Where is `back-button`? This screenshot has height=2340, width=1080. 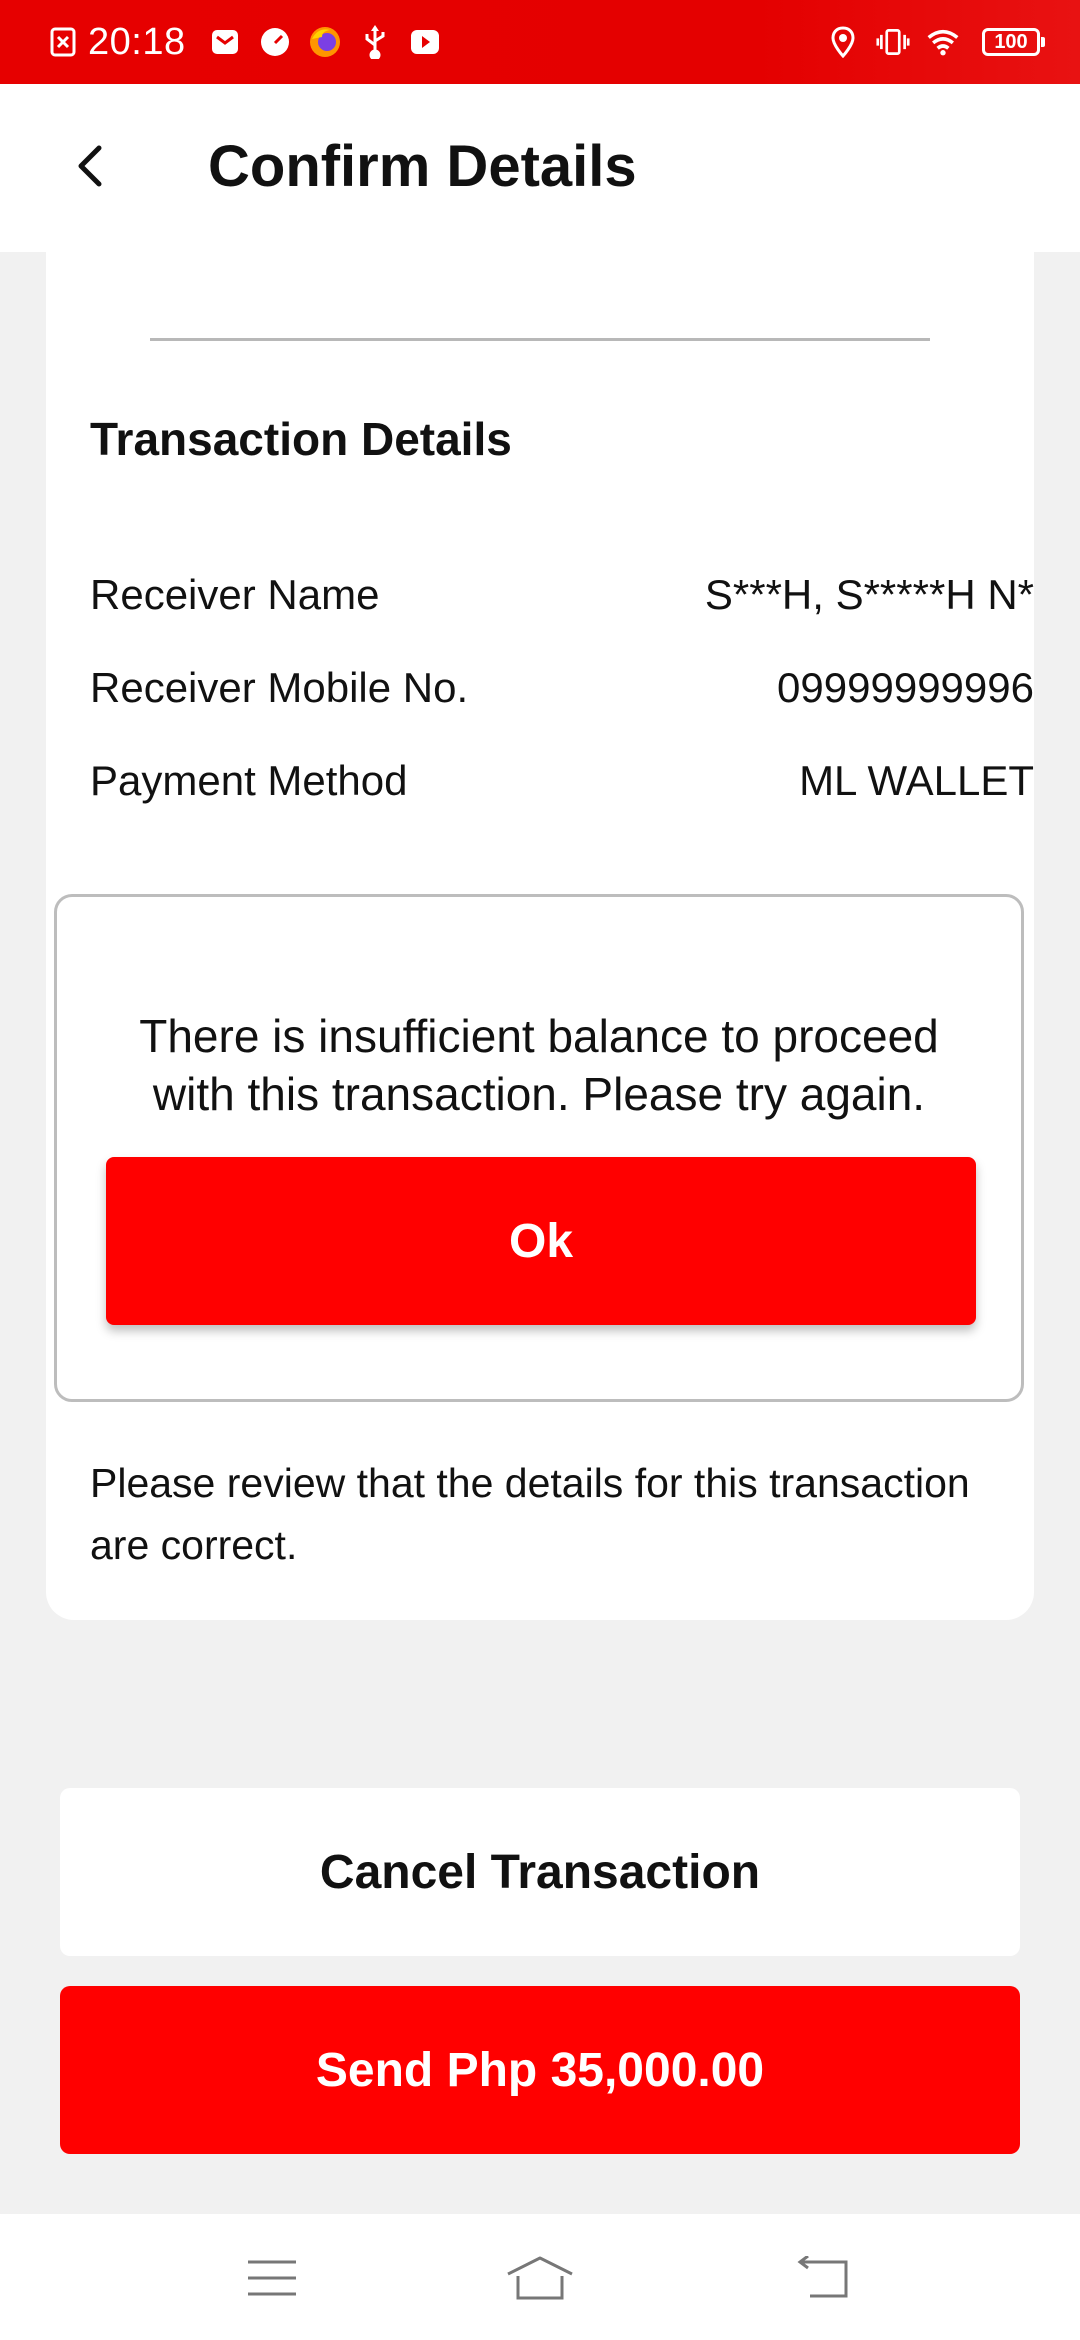 back-button is located at coordinates (90, 168).